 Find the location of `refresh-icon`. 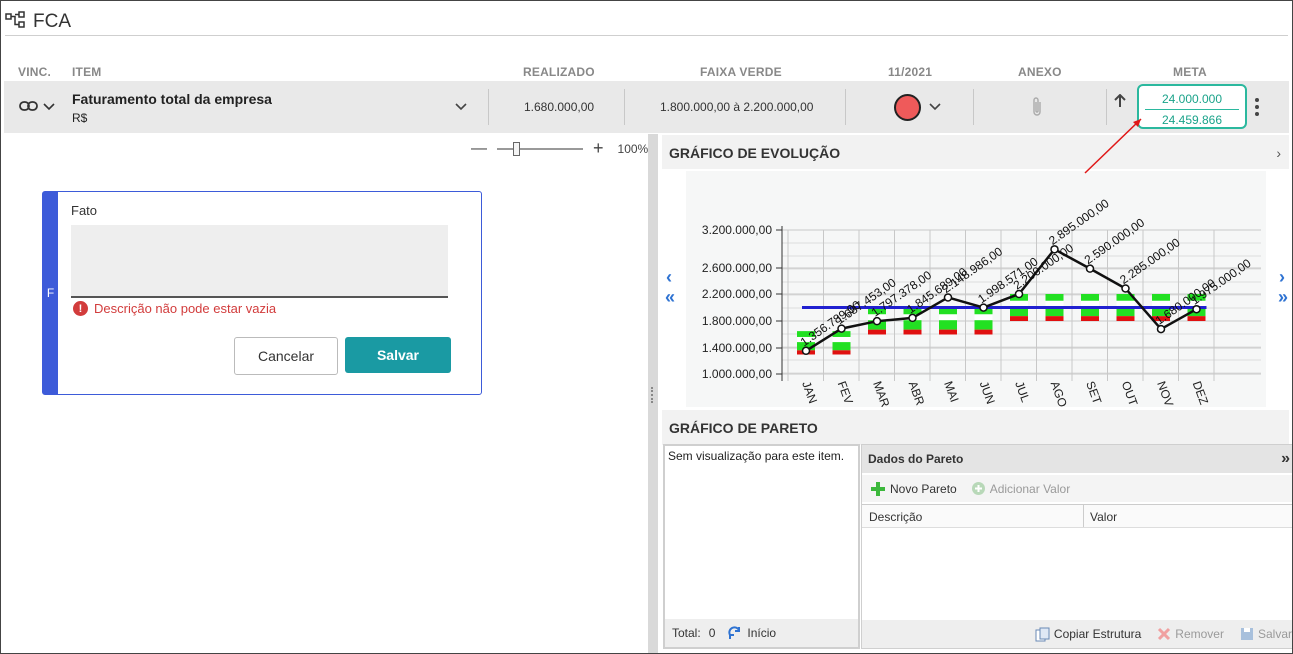

refresh-icon is located at coordinates (734, 632).